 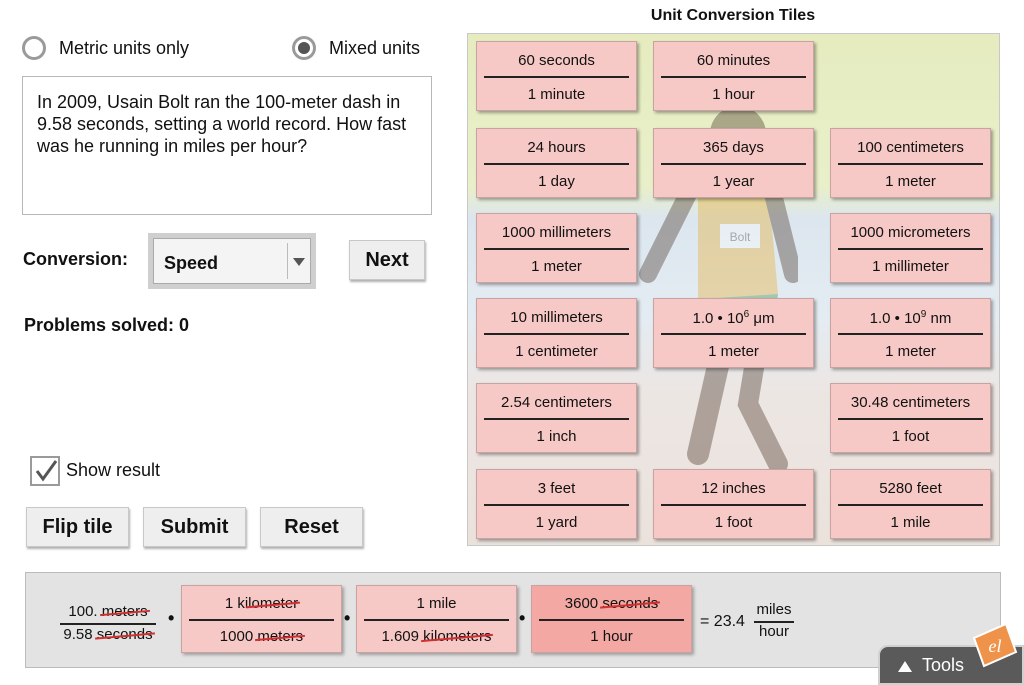 I want to click on equation-tile-mile-km: 1 mile 1.609 kilometers, so click(x=436, y=619).